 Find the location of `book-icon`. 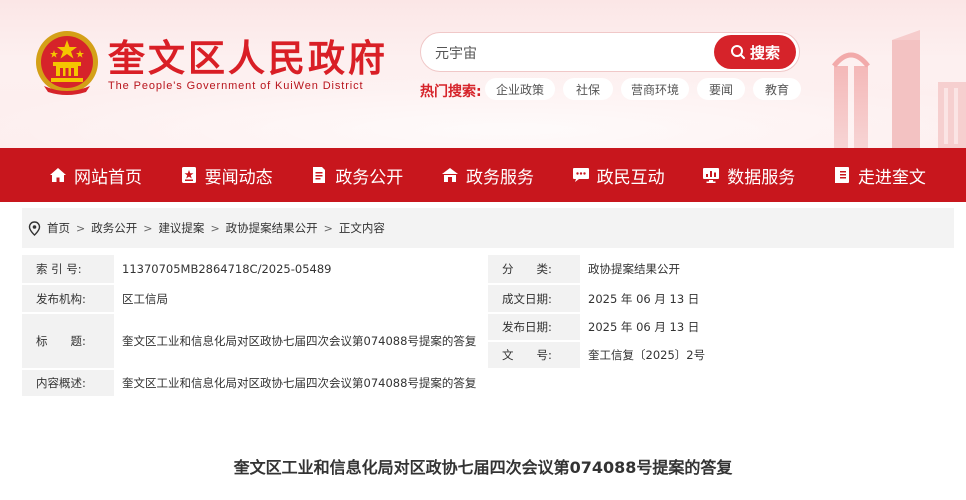

book-icon is located at coordinates (841, 175).